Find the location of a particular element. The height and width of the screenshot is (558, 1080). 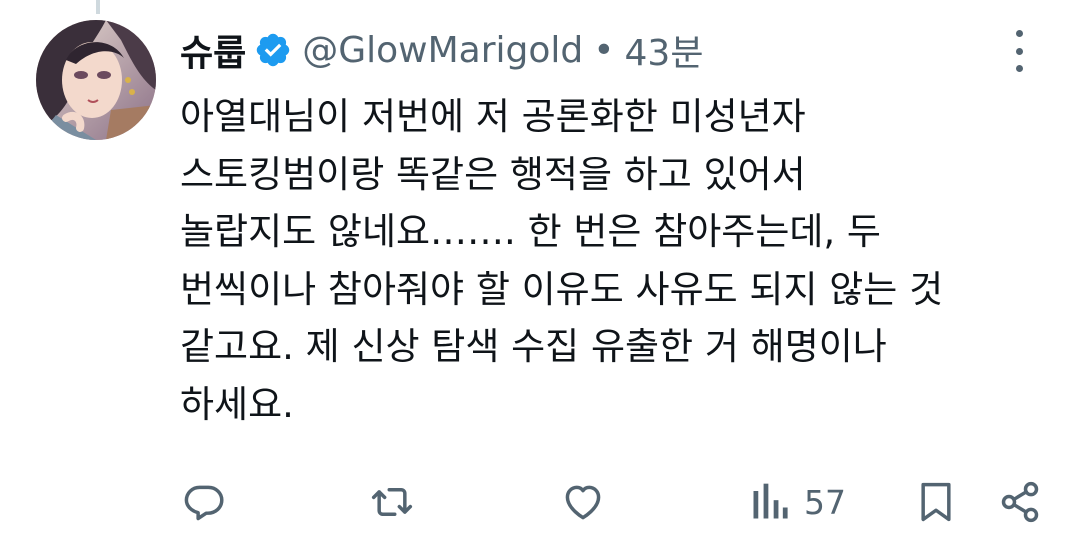

verified-badge-icon is located at coordinates (273, 50).